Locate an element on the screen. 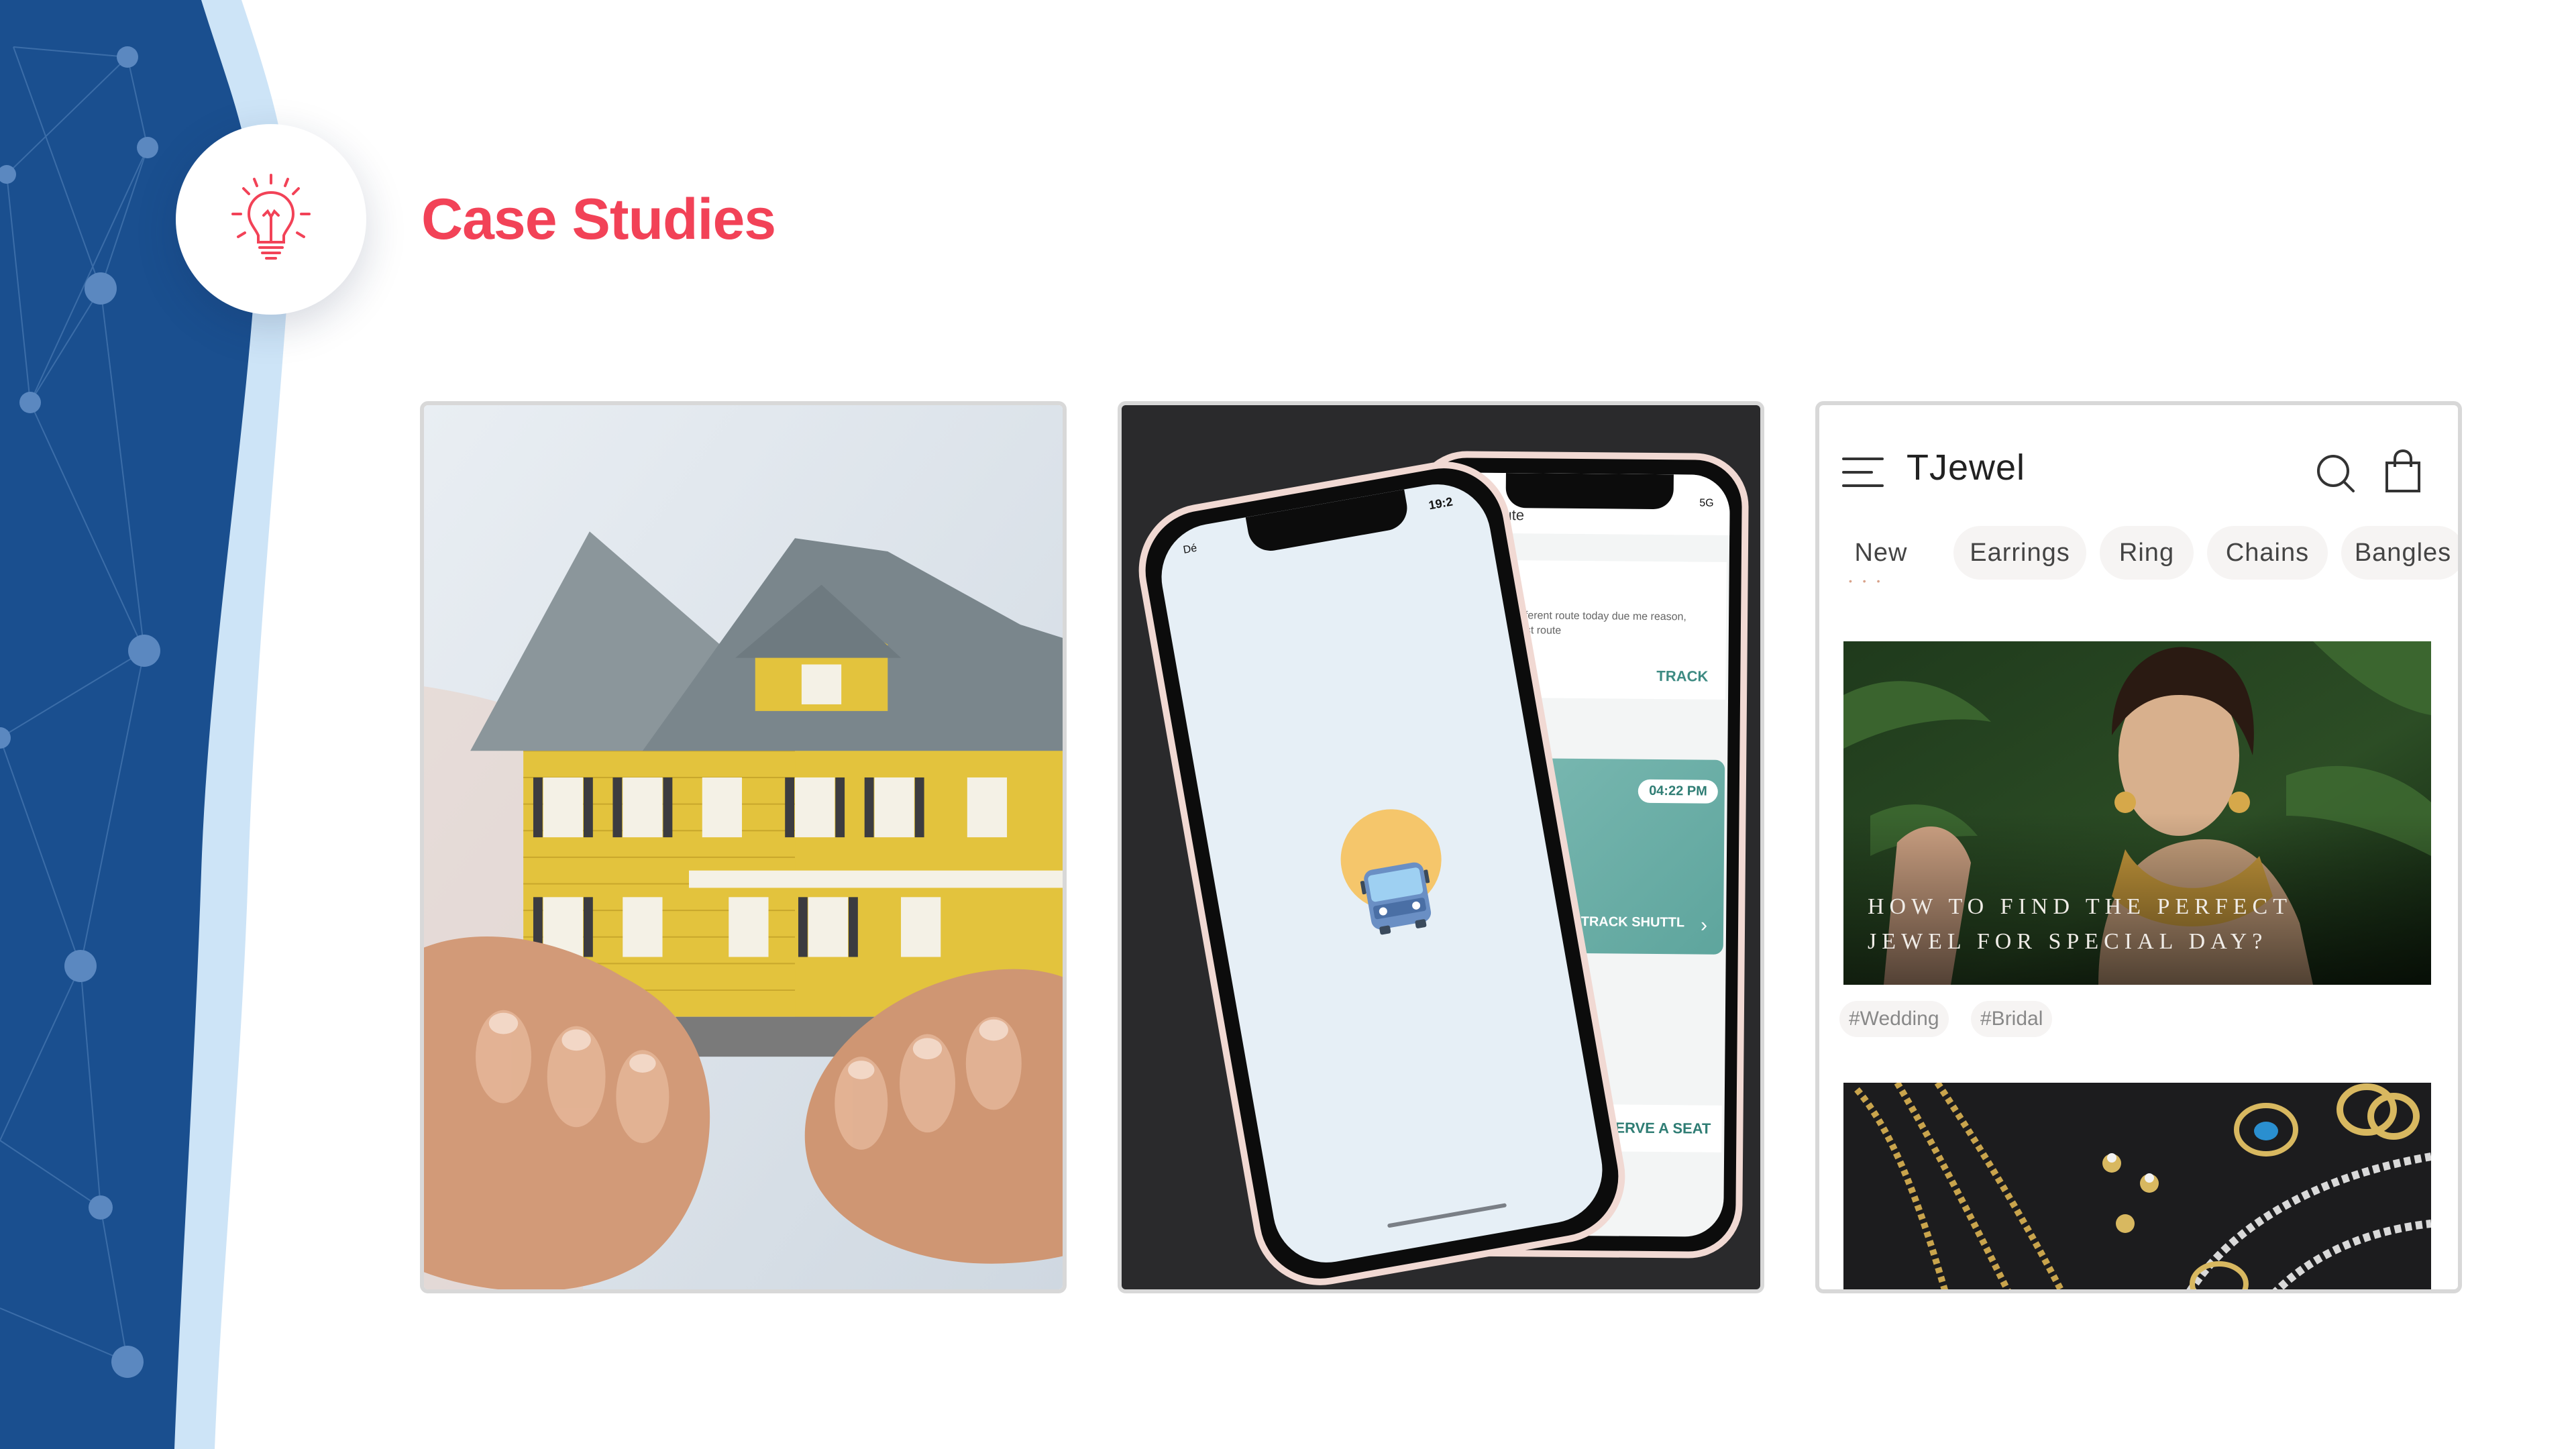 The width and height of the screenshot is (2576, 1449). time-badge: 04:22 PM is located at coordinates (1678, 791).